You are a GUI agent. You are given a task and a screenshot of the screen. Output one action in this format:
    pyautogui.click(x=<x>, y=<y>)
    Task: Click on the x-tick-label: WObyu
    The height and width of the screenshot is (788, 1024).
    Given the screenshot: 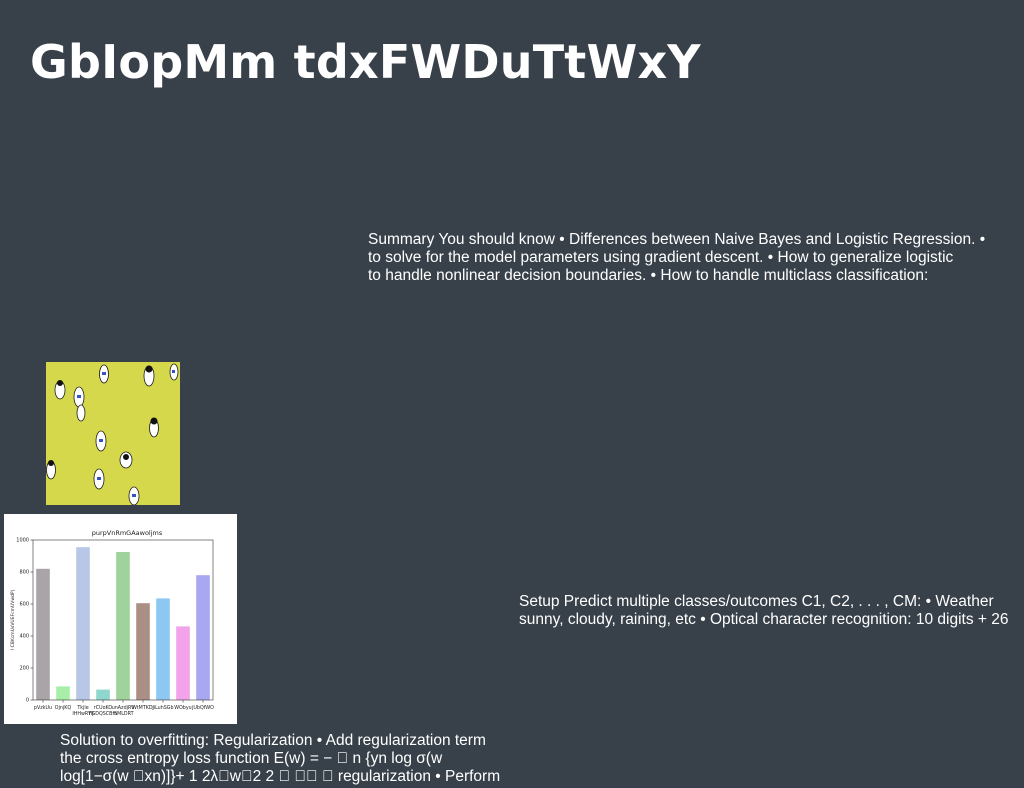 What is the action you would take?
    pyautogui.click(x=182, y=708)
    